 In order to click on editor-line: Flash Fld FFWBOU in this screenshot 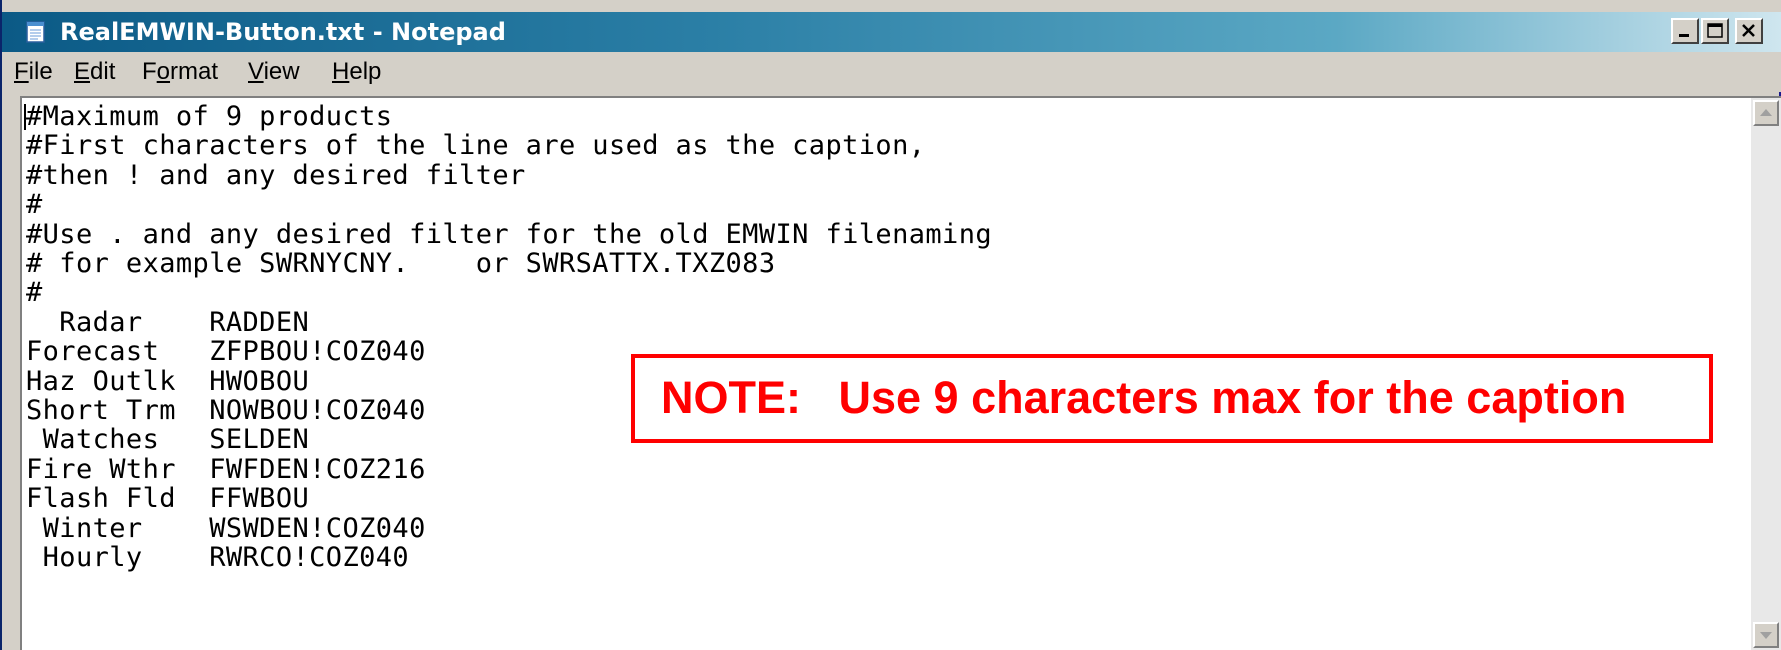, I will do `click(168, 499)`.